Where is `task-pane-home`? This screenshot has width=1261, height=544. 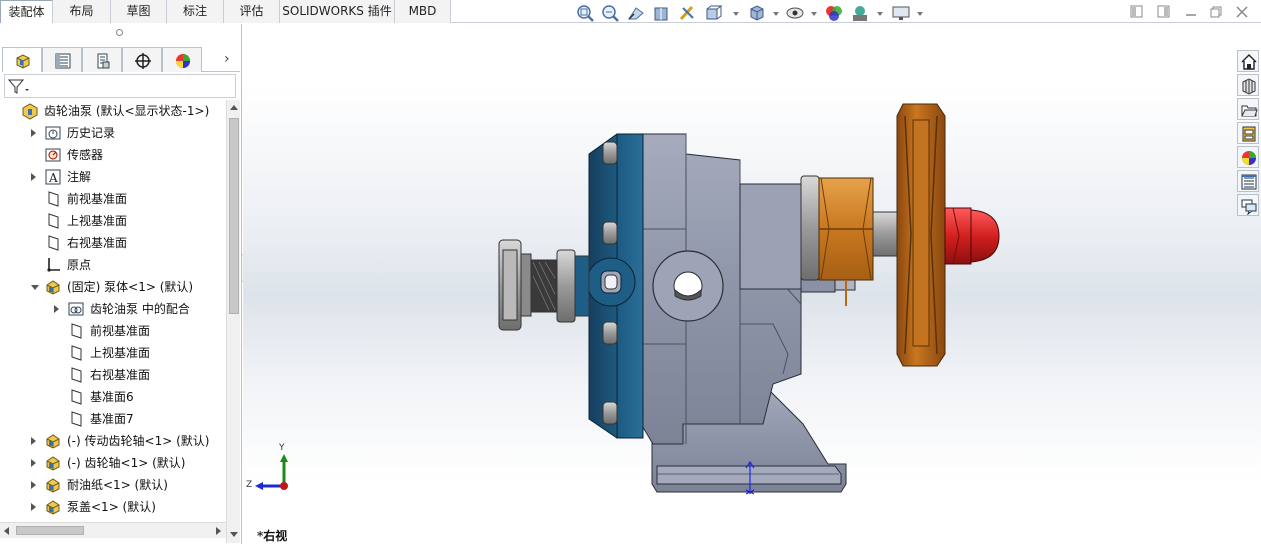
task-pane-home is located at coordinates (1248, 61).